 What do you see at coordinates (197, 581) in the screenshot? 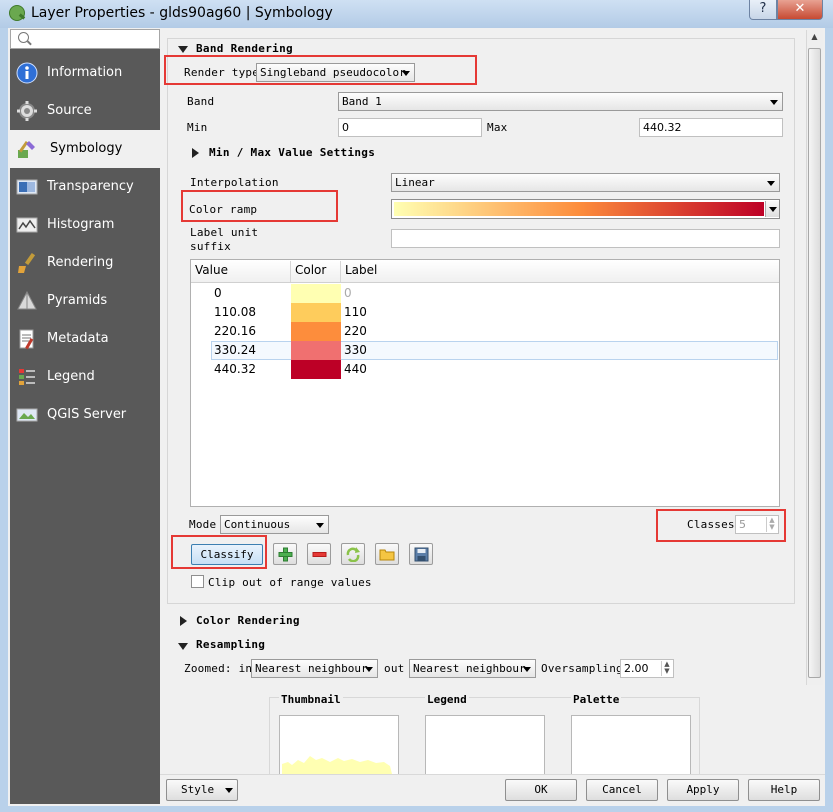
I see `clip-checkbox` at bounding box center [197, 581].